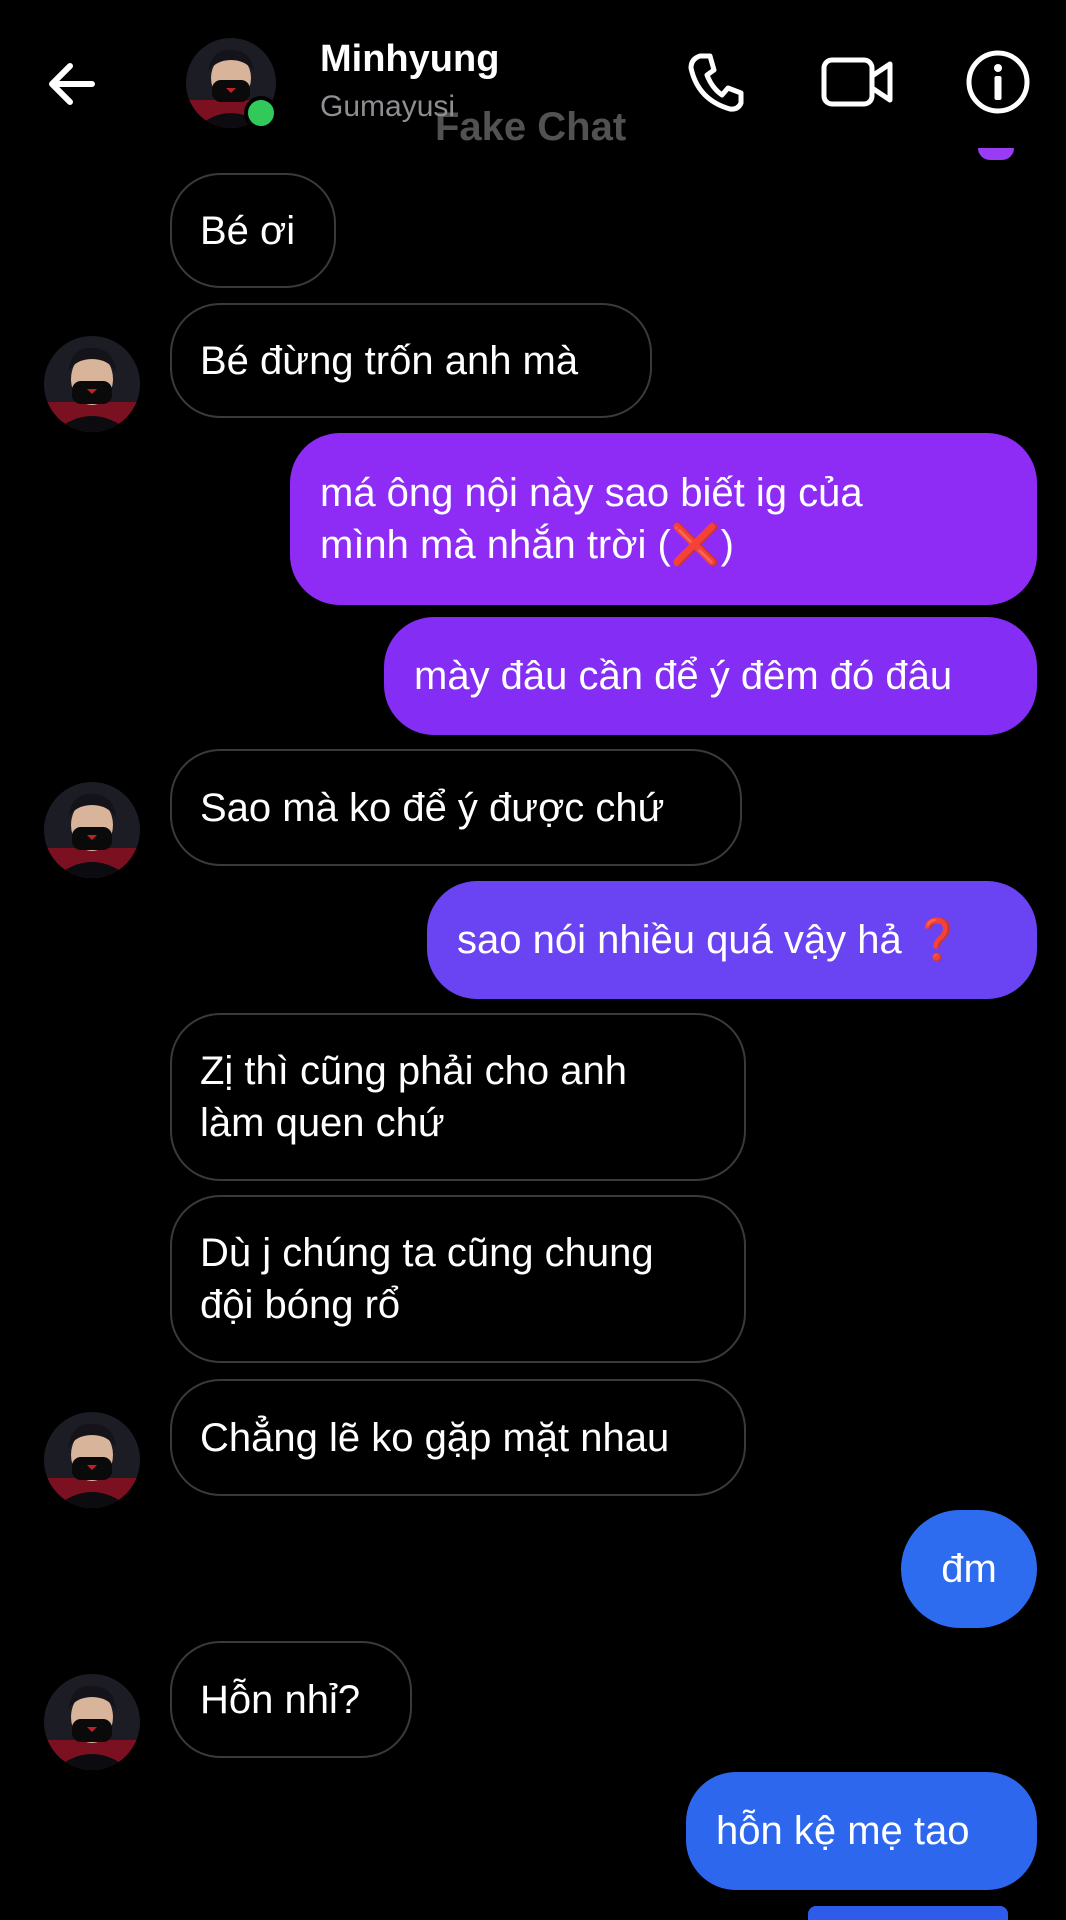 Image resolution: width=1066 pixels, height=1920 pixels. What do you see at coordinates (253, 230) in the screenshot?
I see `incoming-message: Bé ơi` at bounding box center [253, 230].